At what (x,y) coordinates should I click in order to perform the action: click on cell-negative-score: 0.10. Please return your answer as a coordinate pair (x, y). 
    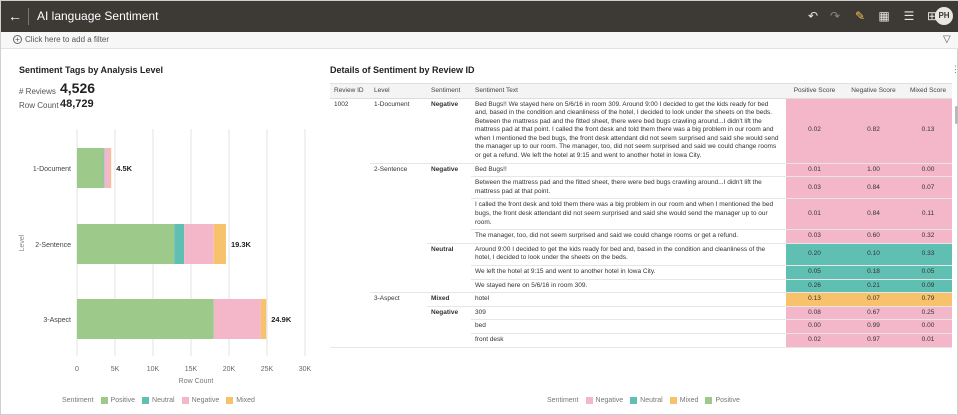
    Looking at the image, I should click on (873, 255).